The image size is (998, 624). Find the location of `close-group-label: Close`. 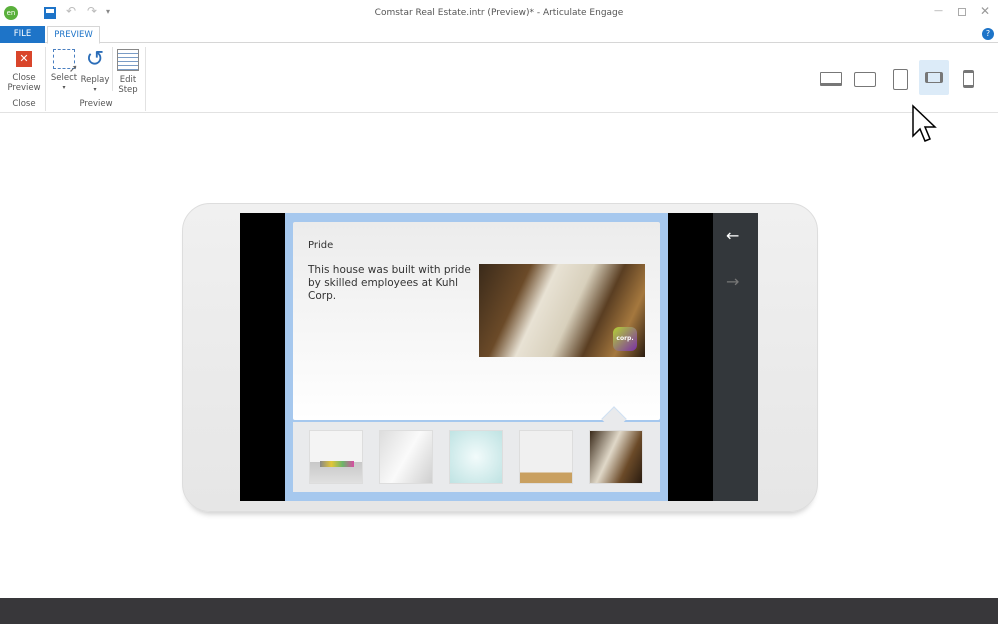

close-group-label: Close is located at coordinates (24, 104).